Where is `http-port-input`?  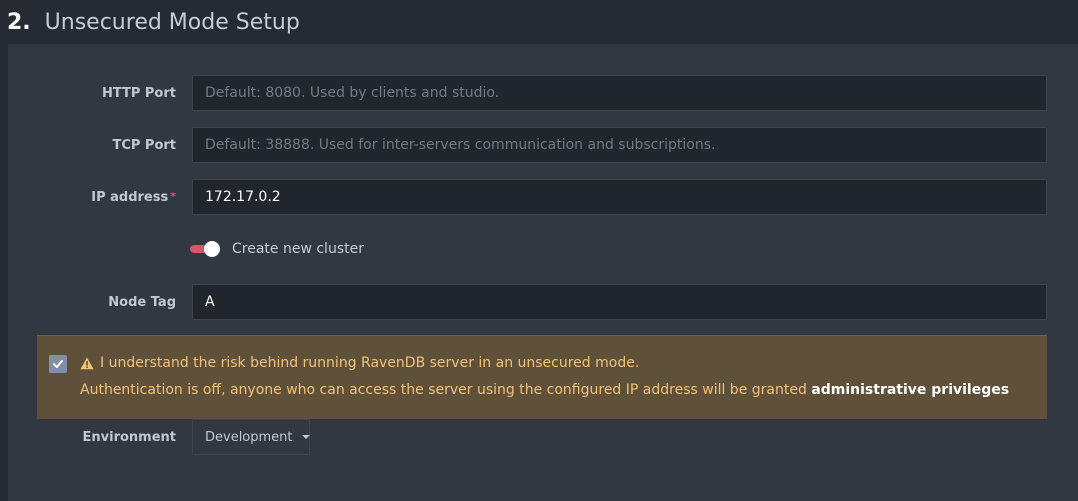 http-port-input is located at coordinates (619, 93).